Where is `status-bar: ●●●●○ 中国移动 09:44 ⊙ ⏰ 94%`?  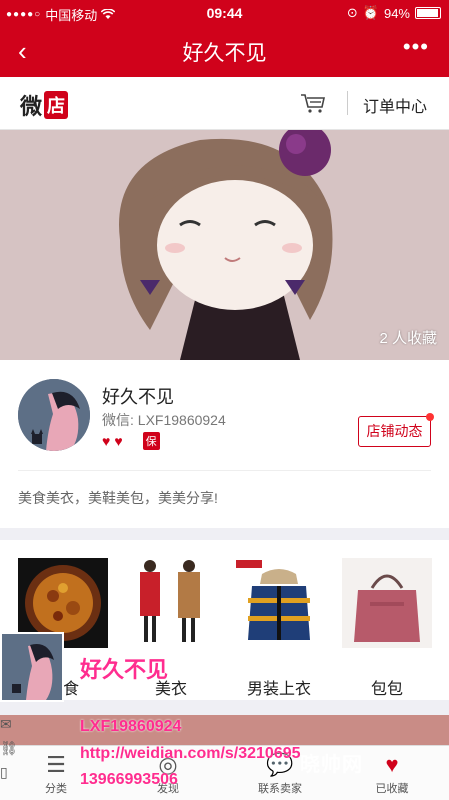 status-bar: ●●●●○ 中国移动 09:44 ⊙ ⏰ 94% is located at coordinates (224, 13).